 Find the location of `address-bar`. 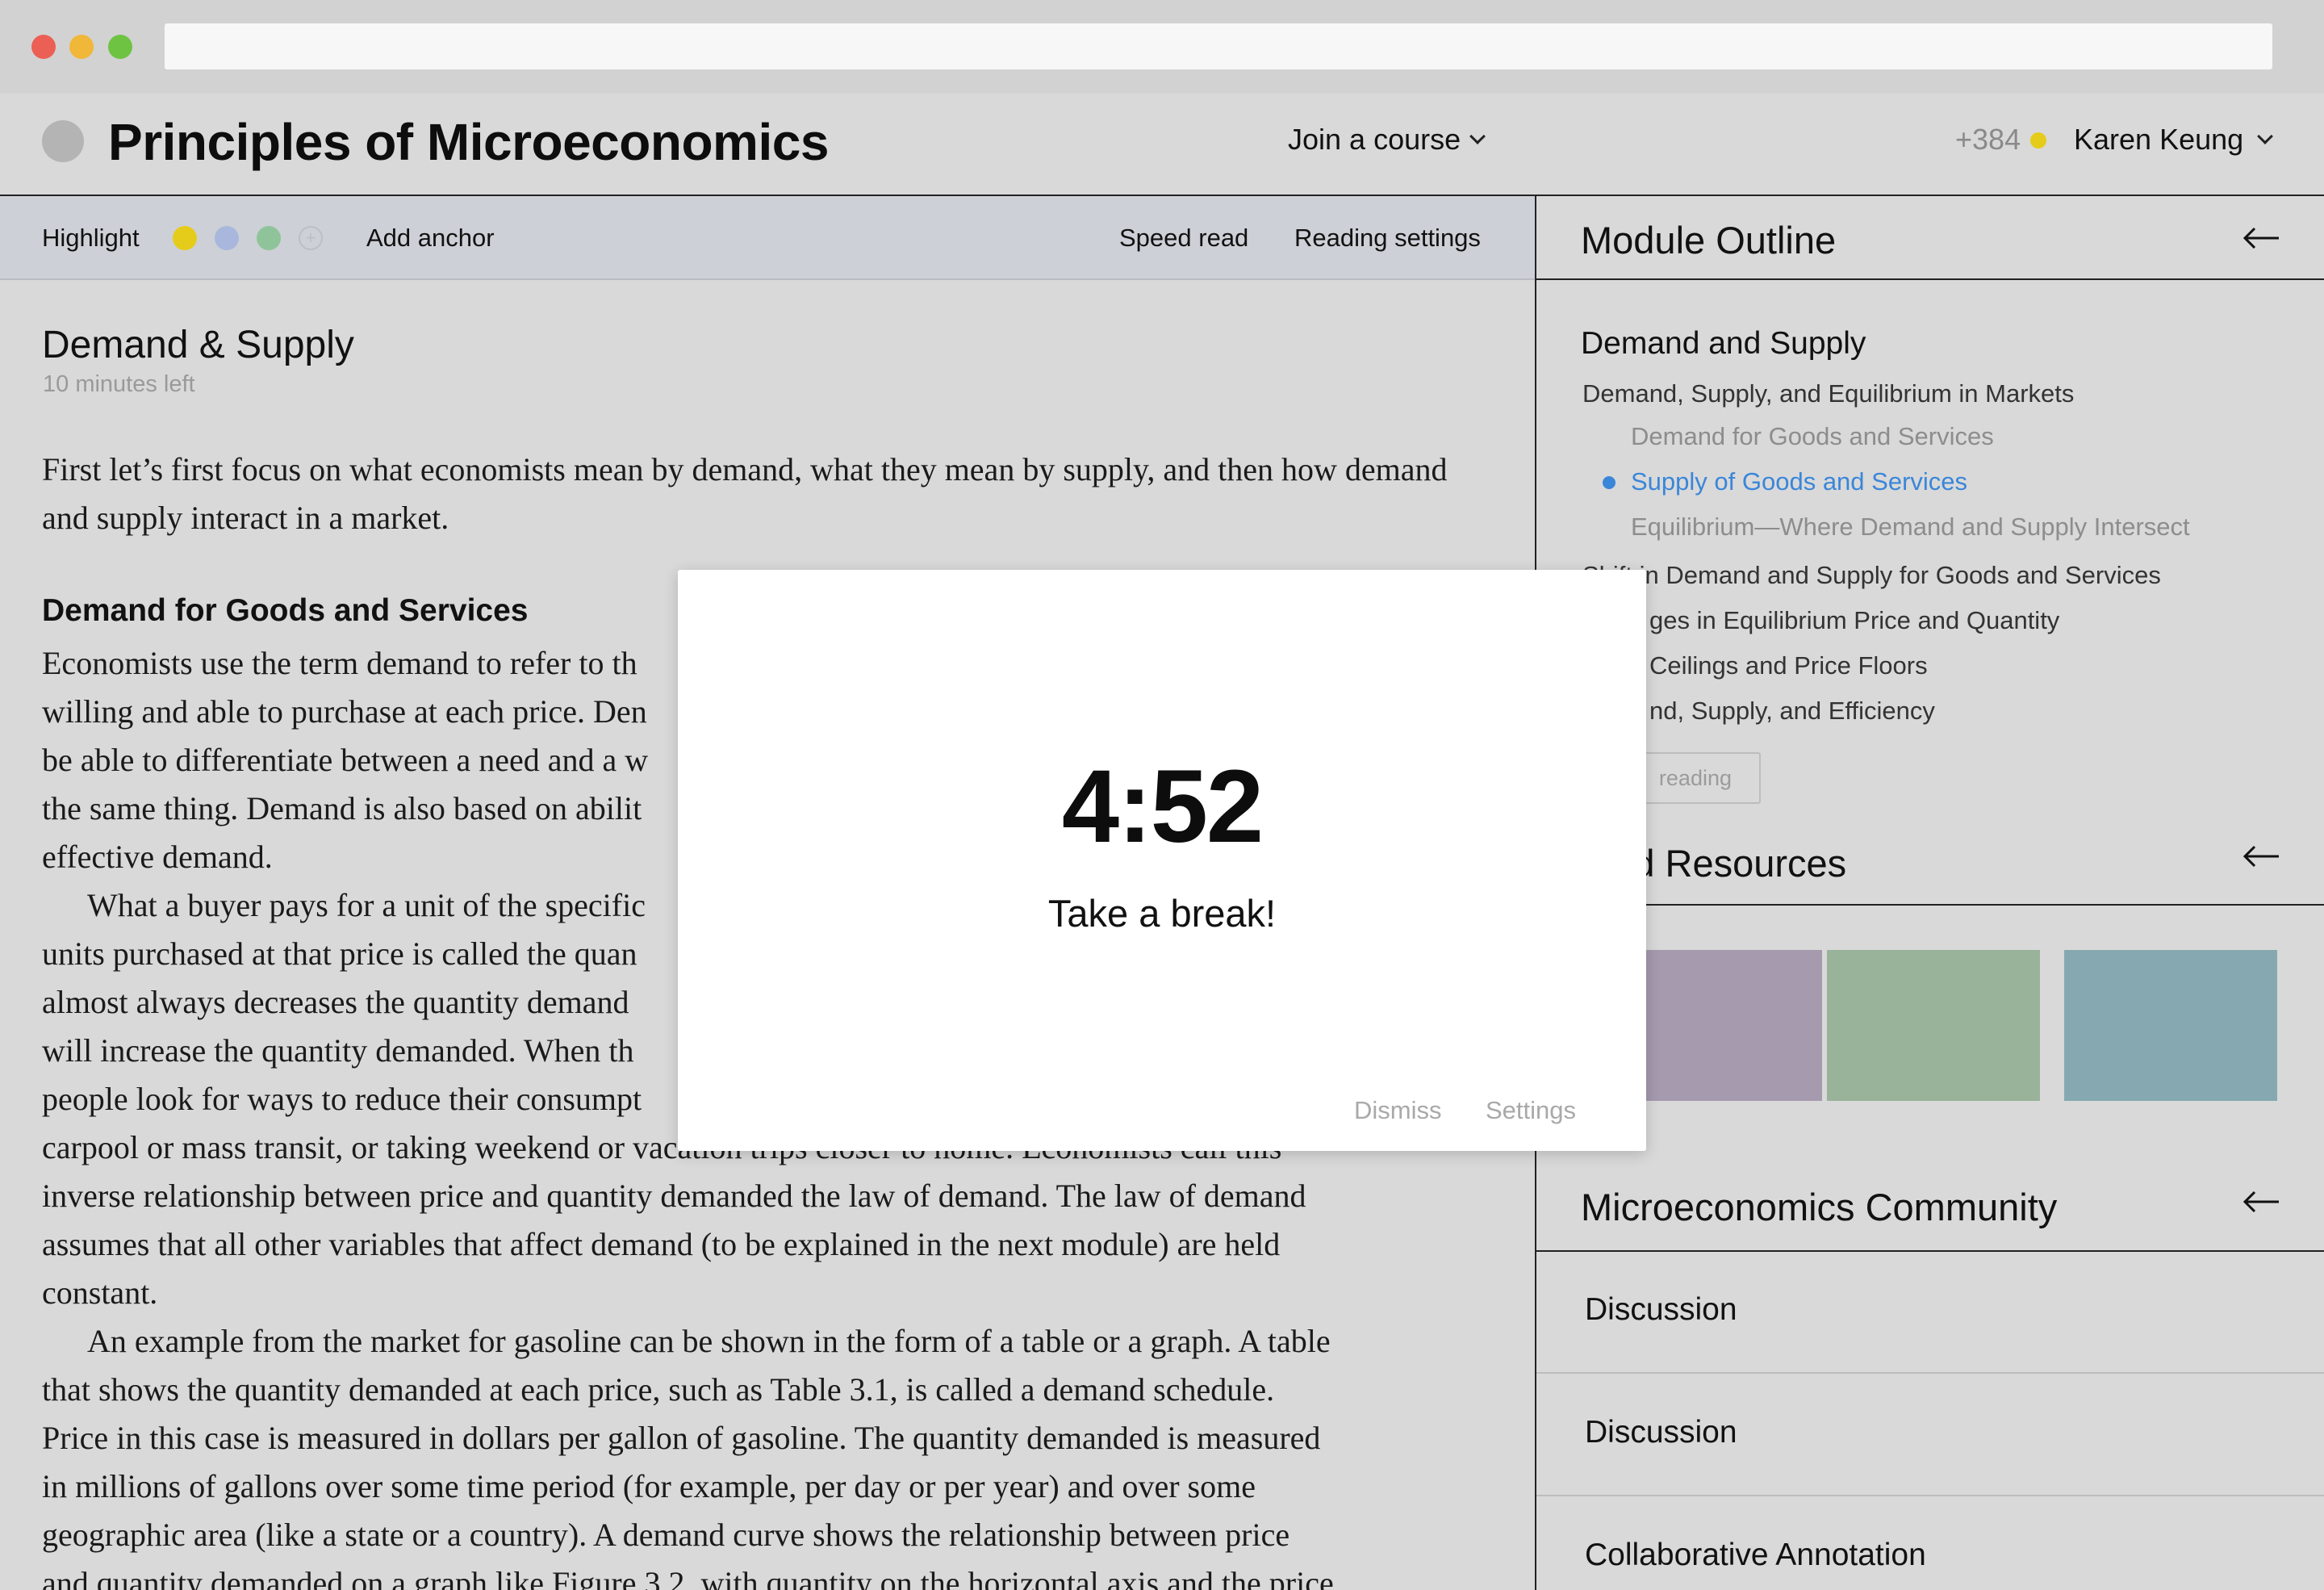

address-bar is located at coordinates (1218, 46).